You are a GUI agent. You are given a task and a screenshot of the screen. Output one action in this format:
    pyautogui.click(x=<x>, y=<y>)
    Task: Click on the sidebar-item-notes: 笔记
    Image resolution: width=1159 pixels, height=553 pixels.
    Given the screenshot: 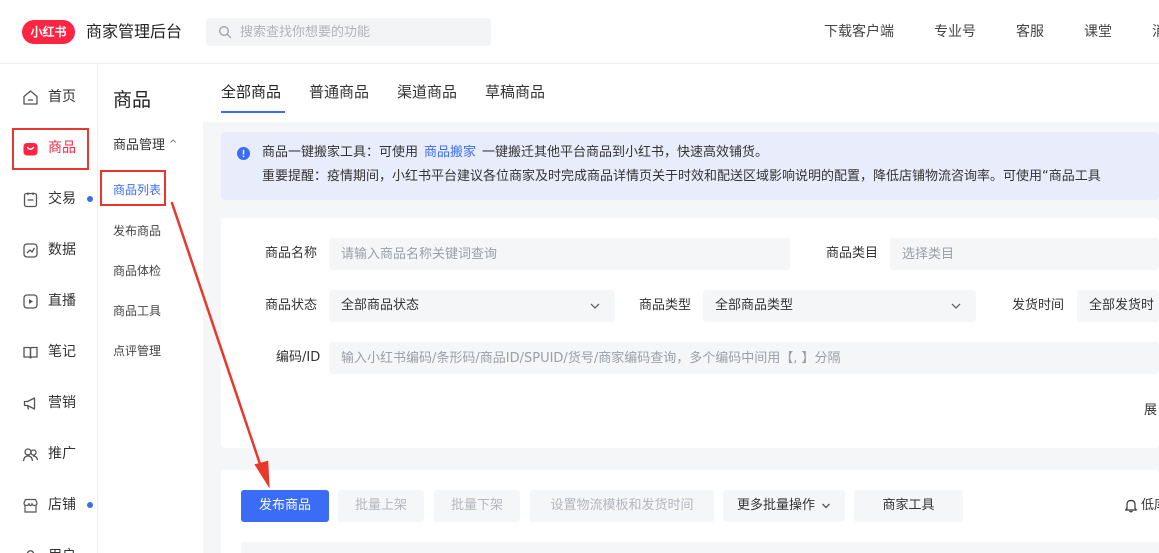 What is the action you would take?
    pyautogui.click(x=50, y=352)
    